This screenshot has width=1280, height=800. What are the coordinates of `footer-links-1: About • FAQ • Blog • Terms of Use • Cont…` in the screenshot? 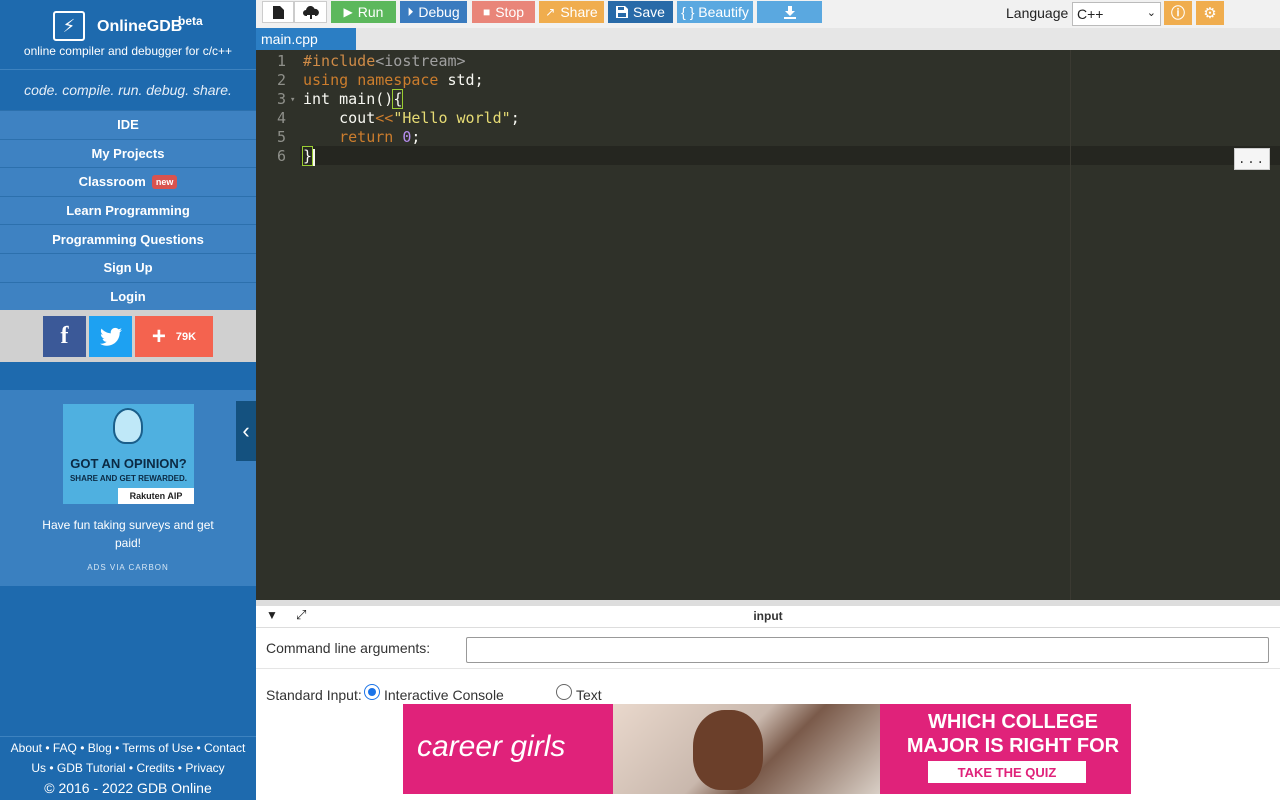 It's located at (128, 748).